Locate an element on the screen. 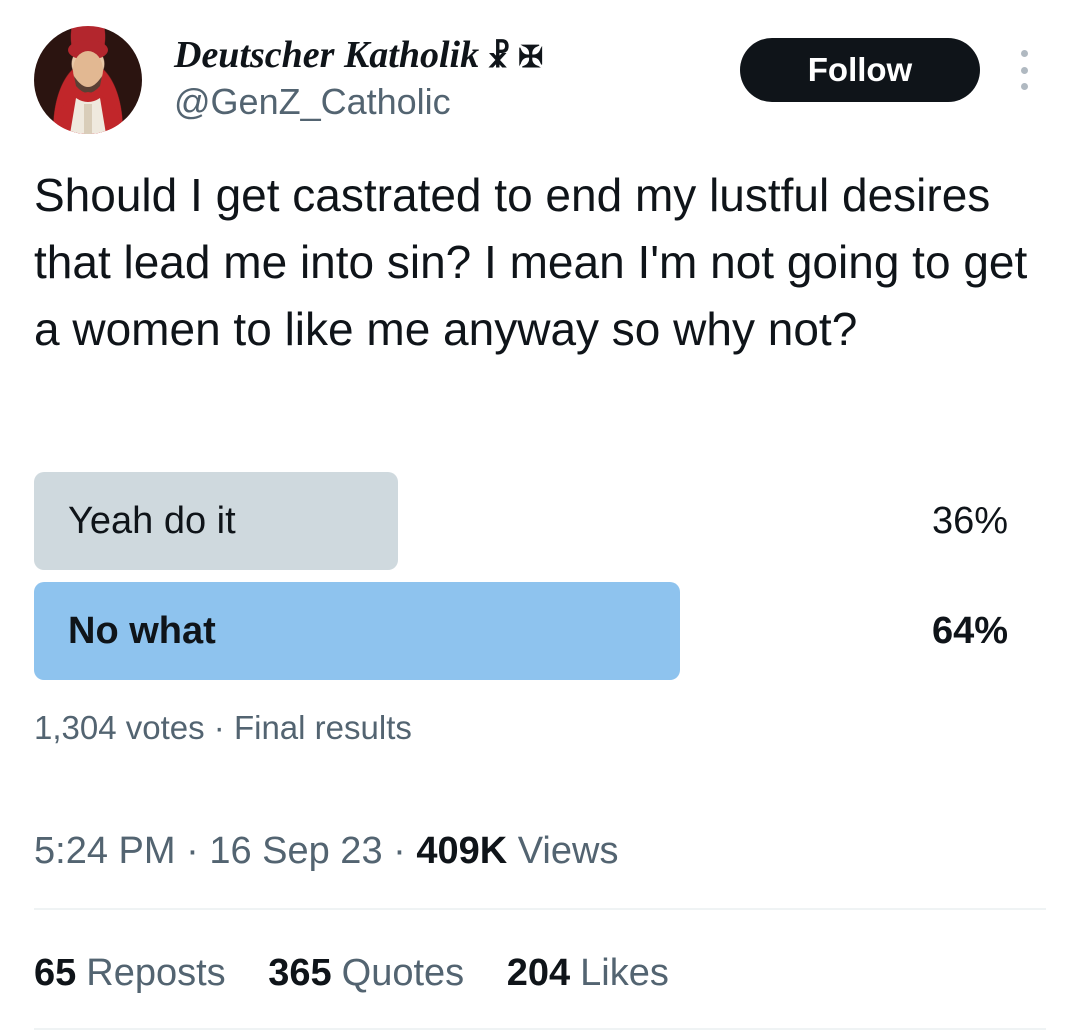  views-label: Views is located at coordinates (568, 851).